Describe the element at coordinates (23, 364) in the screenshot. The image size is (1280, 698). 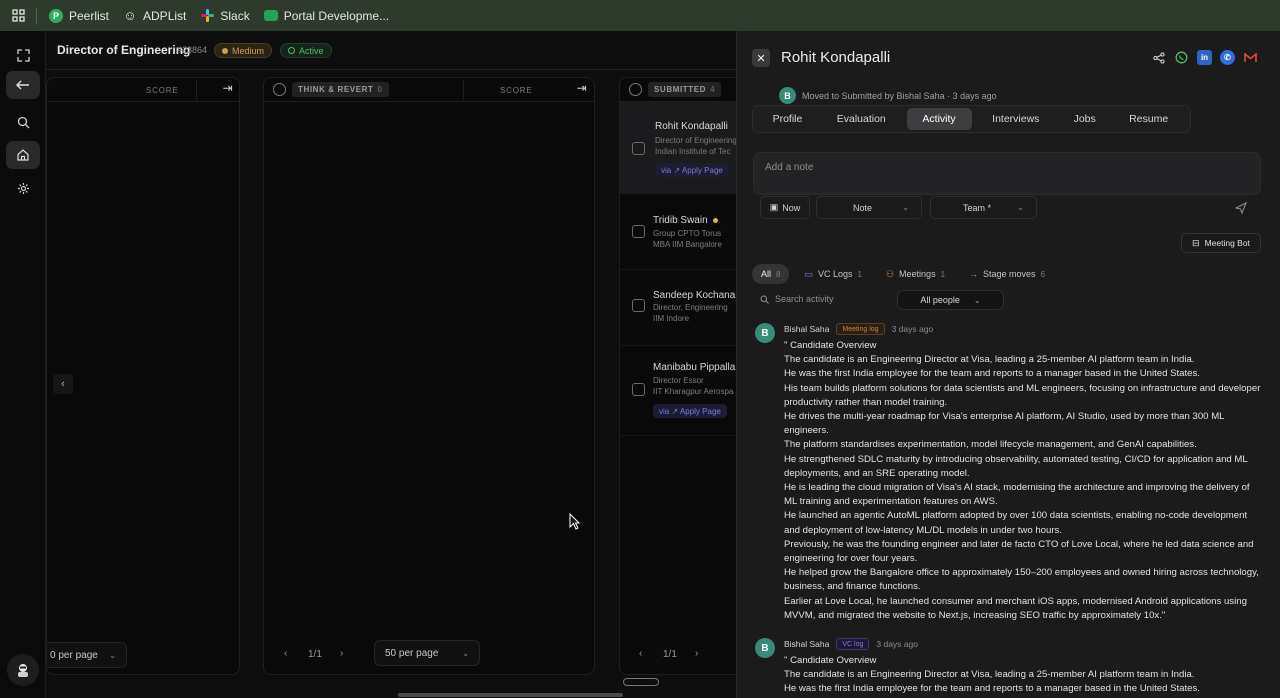
I see `left-rail` at that location.